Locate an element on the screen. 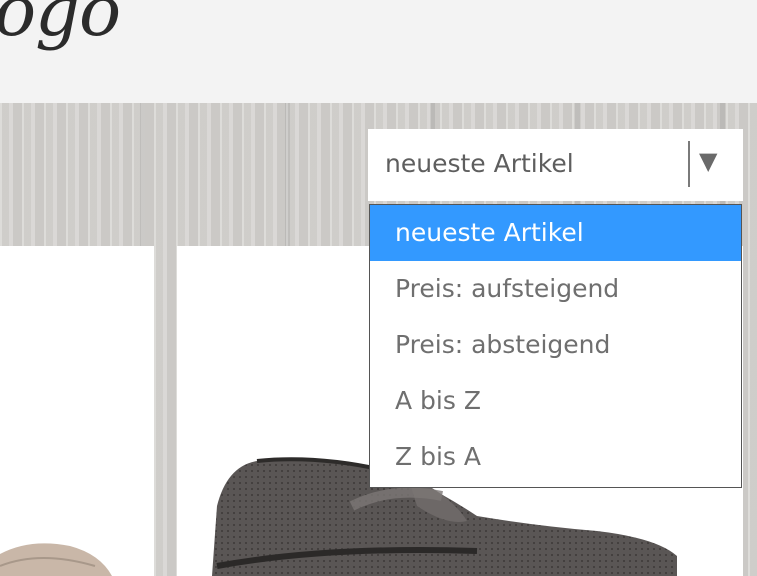 This screenshot has width=757, height=576. sort-option-newest: neueste Artikel is located at coordinates (555, 233).